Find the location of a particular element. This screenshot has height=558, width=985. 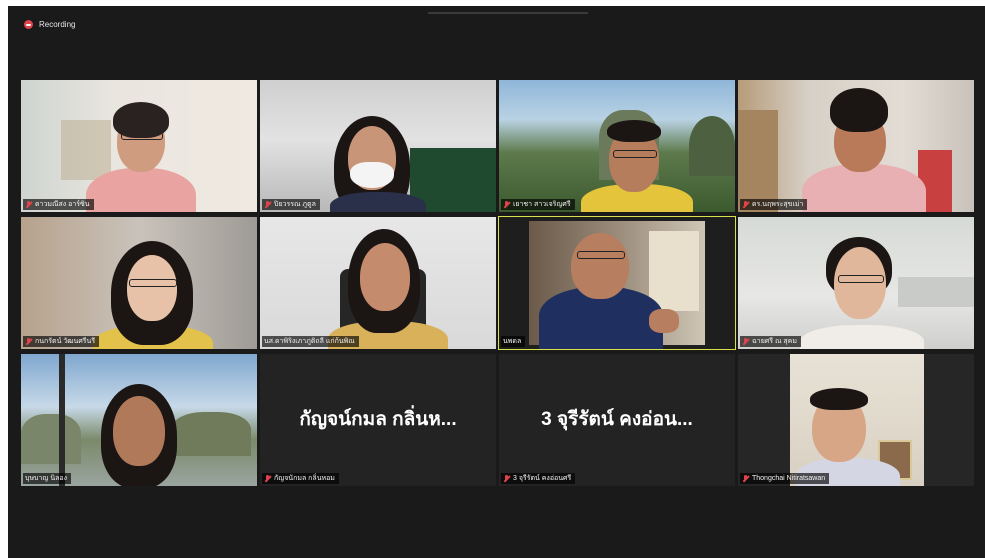

participant-name-tag: เยาชา สาวเจริญศรี is located at coordinates (538, 204).